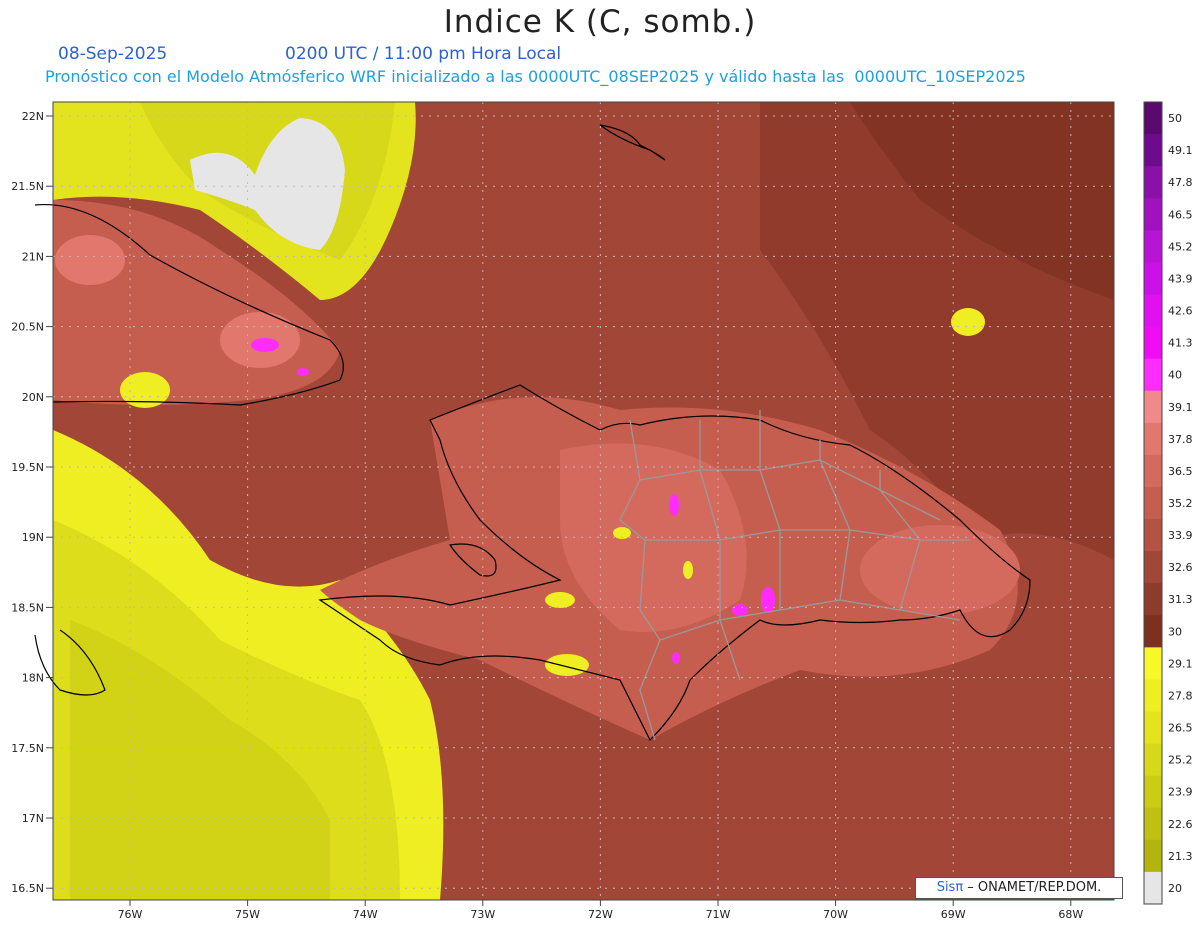 The image size is (1200, 927). Describe the element at coordinates (33, 678) in the screenshot. I see `lat-label: 18N` at that location.